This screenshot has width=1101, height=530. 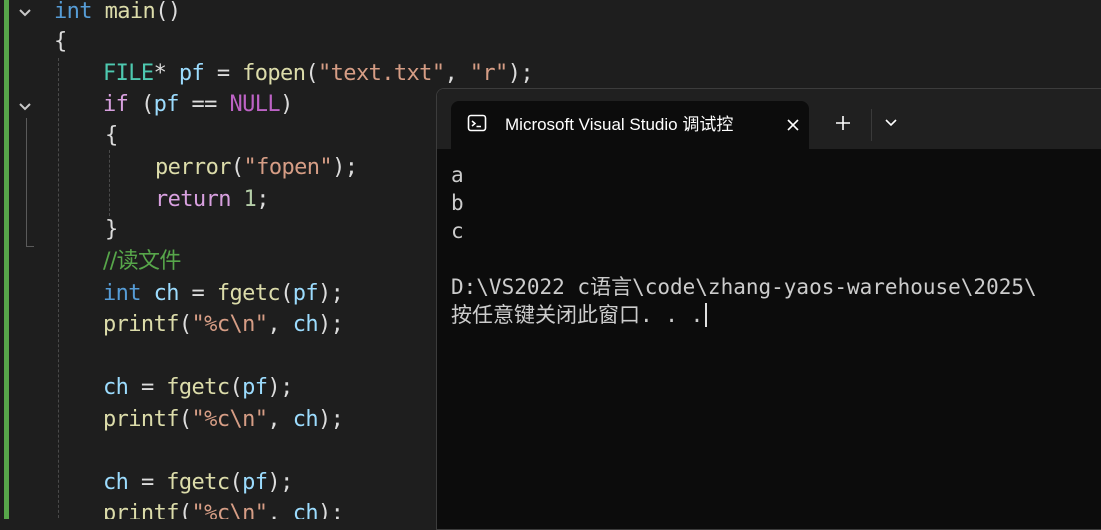 I want to click on string-literal: "text.txt", so click(x=381, y=73).